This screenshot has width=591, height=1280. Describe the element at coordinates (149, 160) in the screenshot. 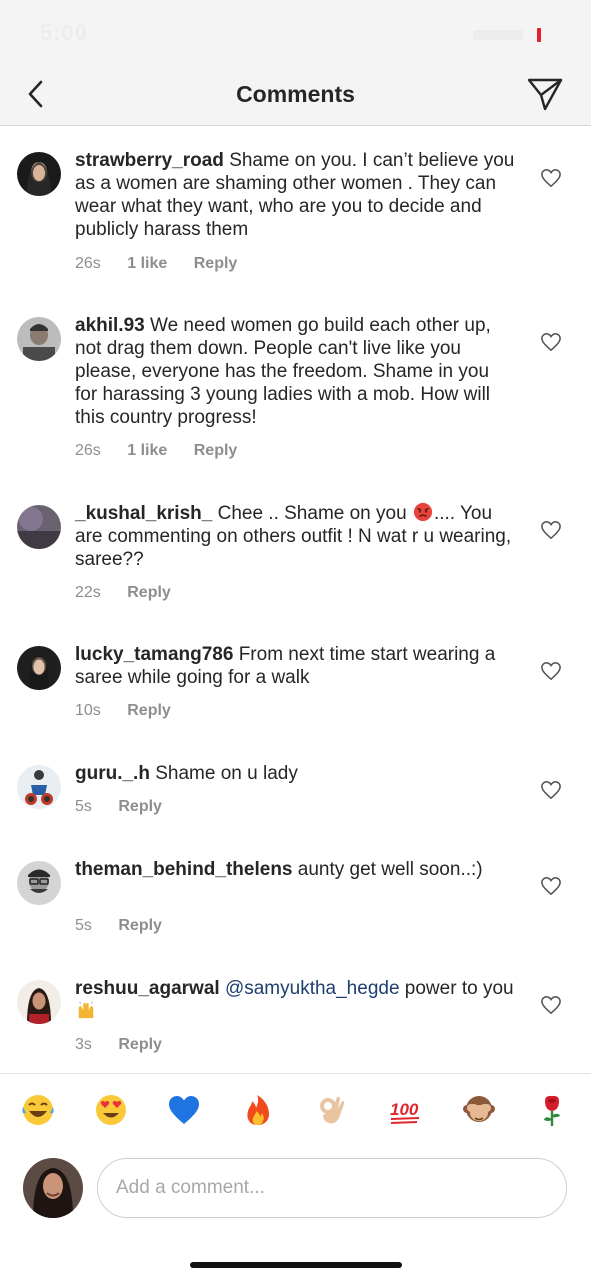

I see `comment-username: strawberry_road` at that location.